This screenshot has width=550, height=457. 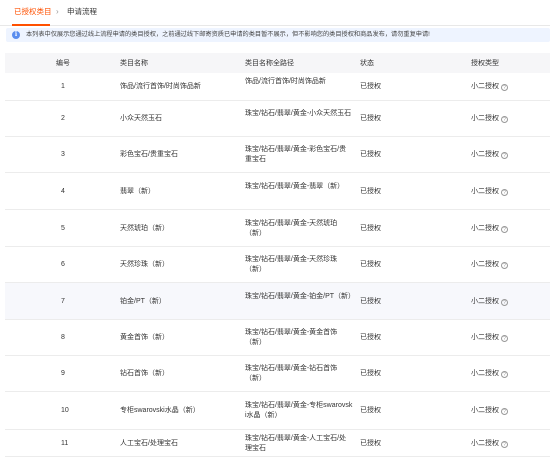 What do you see at coordinates (63, 228) in the screenshot?
I see `row-number: 5` at bounding box center [63, 228].